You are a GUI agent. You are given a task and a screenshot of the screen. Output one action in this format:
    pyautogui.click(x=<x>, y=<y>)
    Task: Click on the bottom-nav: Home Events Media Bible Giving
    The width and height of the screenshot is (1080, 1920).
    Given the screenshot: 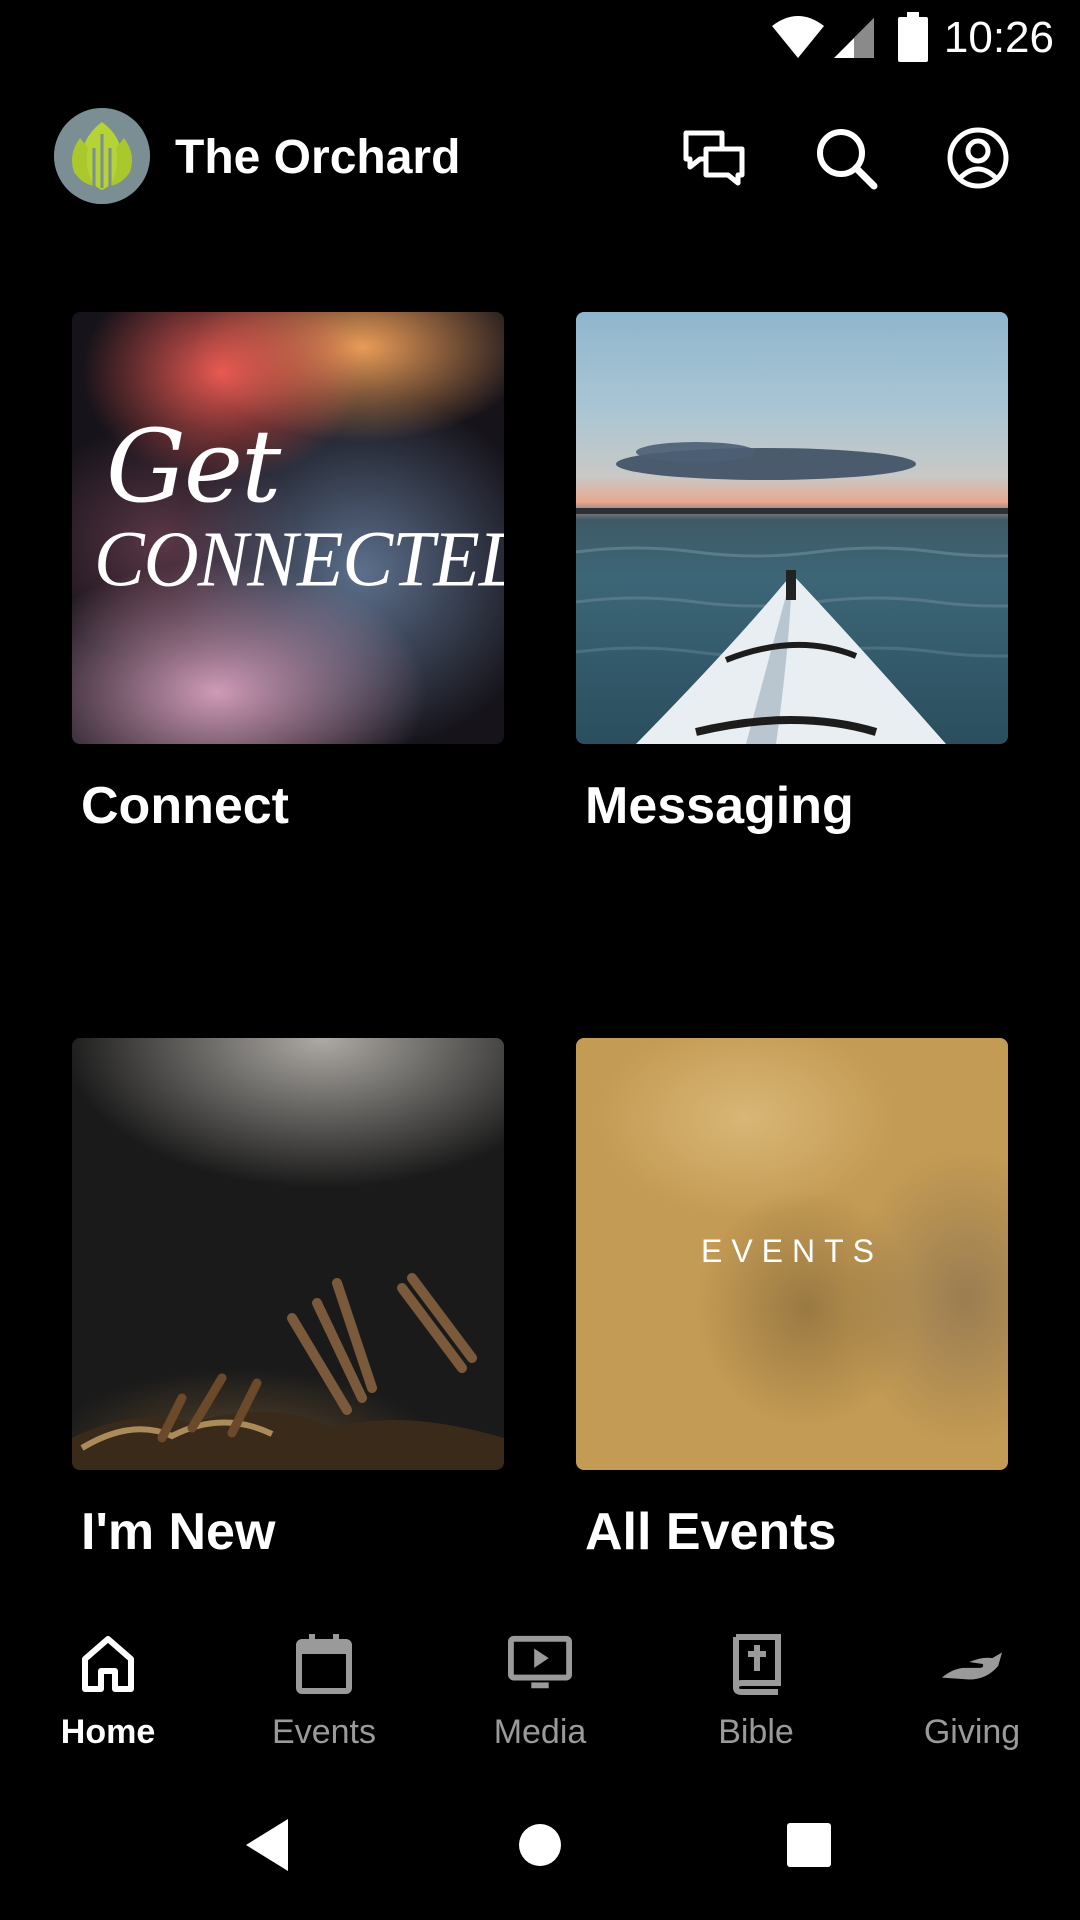 What is the action you would take?
    pyautogui.click(x=540, y=1690)
    